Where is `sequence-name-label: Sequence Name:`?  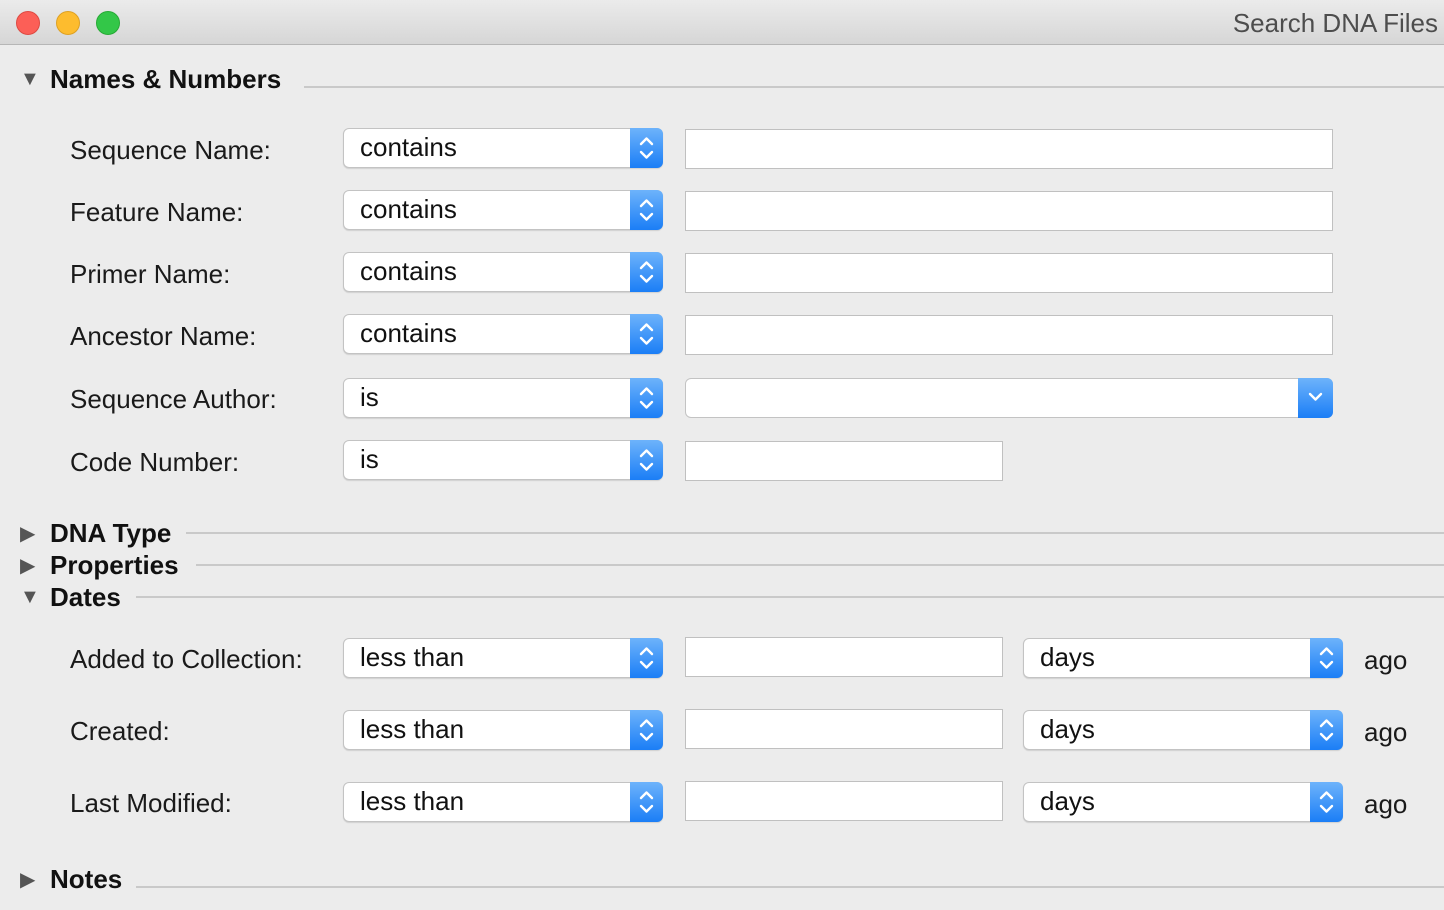 sequence-name-label: Sequence Name: is located at coordinates (170, 150).